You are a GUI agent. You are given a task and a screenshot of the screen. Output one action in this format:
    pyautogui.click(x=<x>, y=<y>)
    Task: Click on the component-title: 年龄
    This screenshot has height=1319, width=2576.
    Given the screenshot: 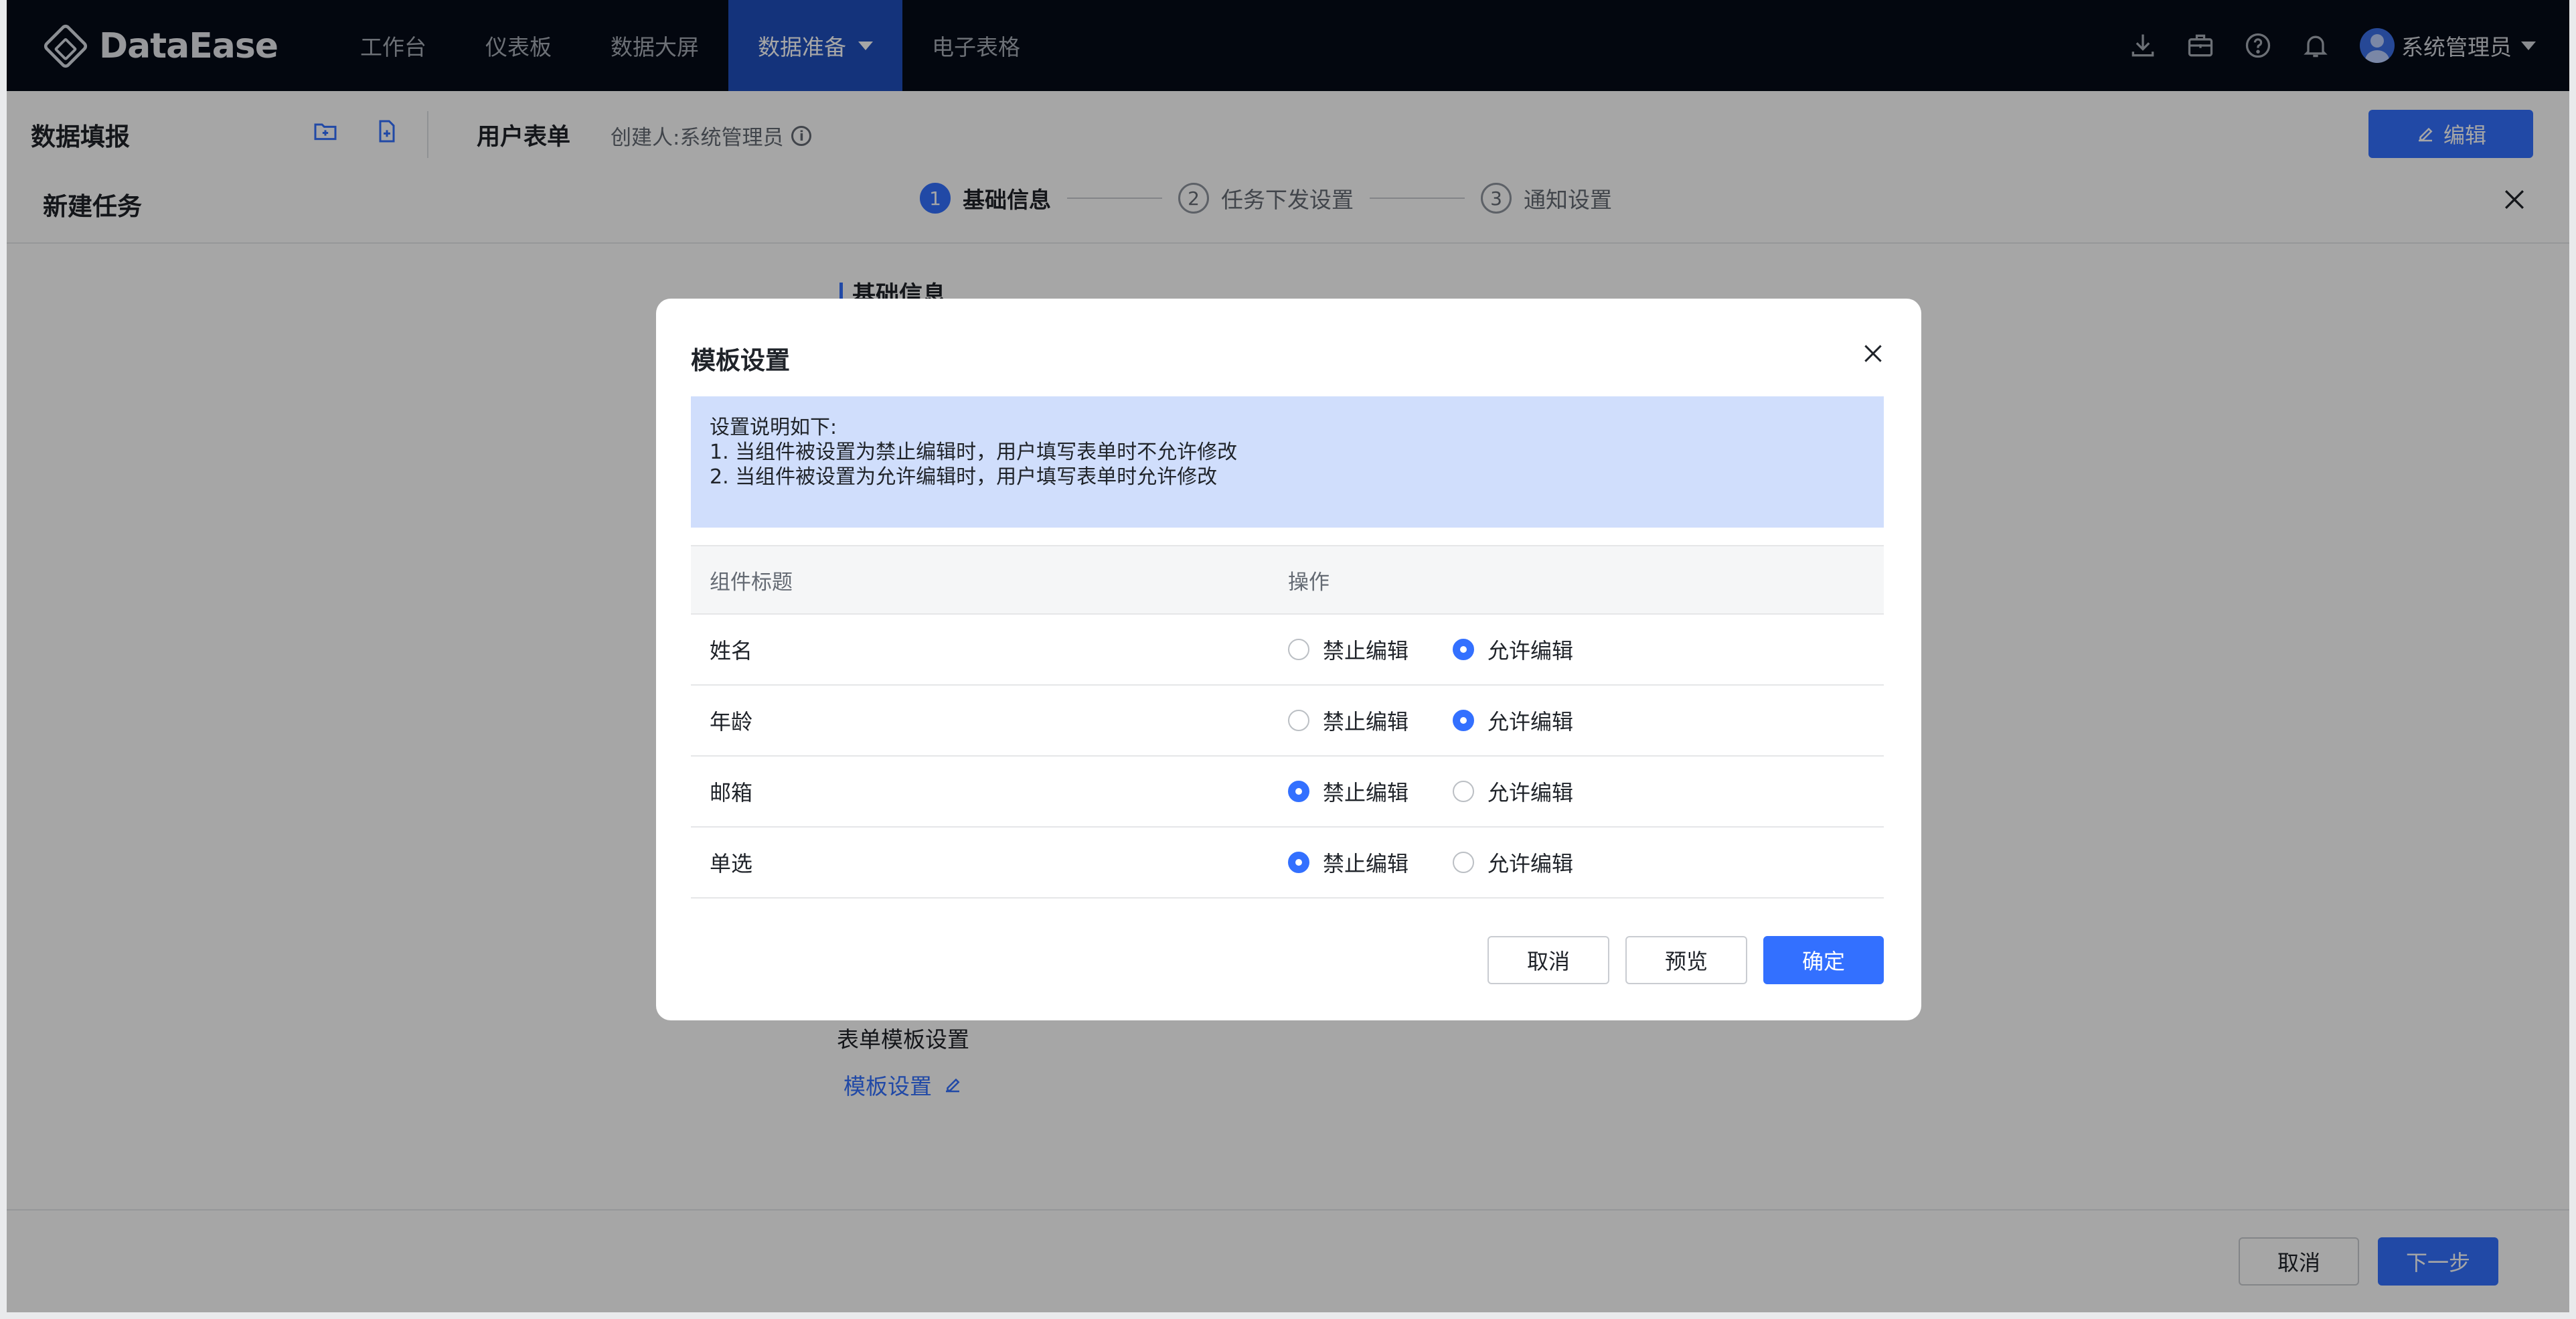 What is the action you would take?
    pyautogui.click(x=732, y=721)
    